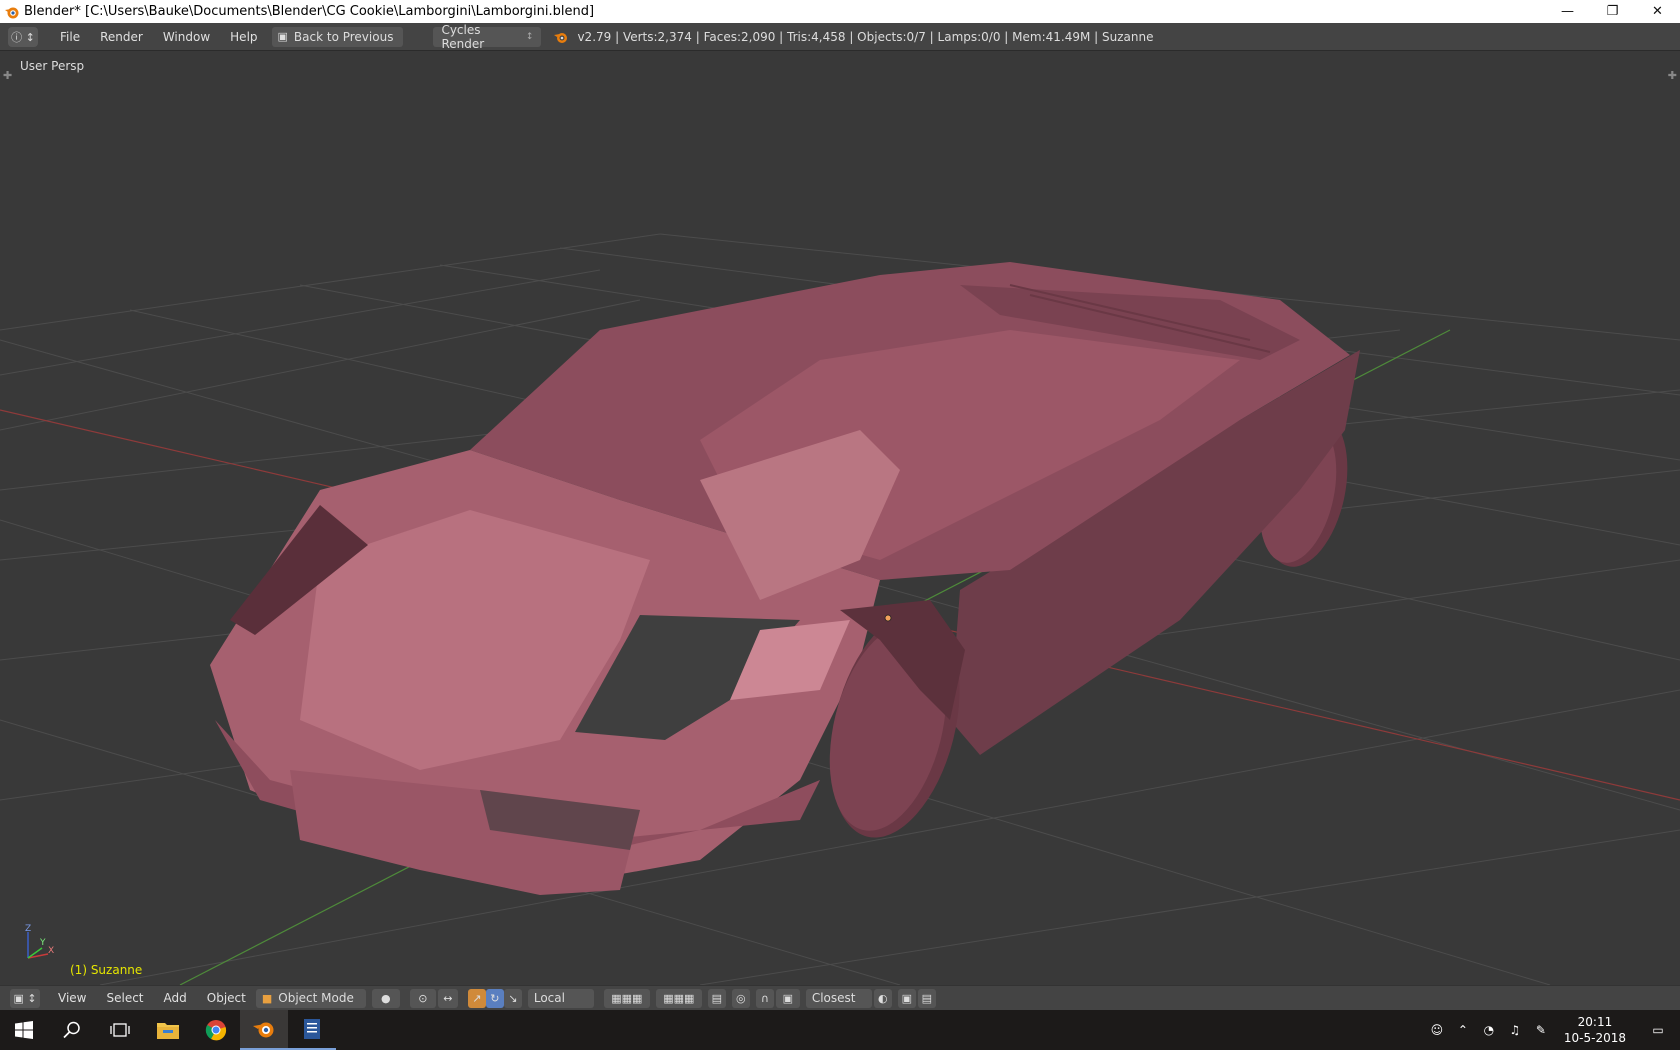 The height and width of the screenshot is (1050, 1680). I want to click on translate-icon: ↗, so click(477, 998).